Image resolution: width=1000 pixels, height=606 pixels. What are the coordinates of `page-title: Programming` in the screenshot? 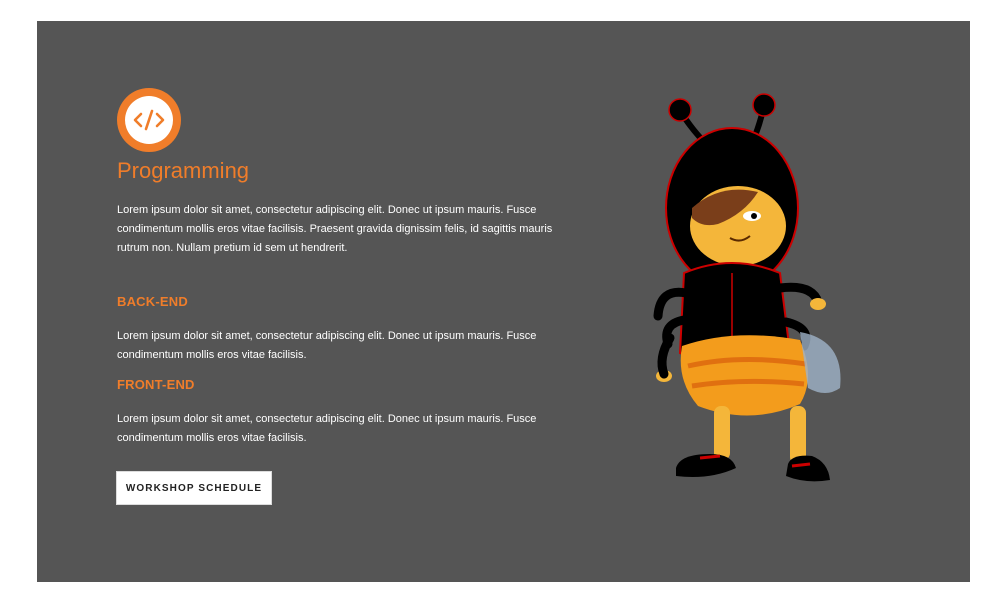 It's located at (183, 170).